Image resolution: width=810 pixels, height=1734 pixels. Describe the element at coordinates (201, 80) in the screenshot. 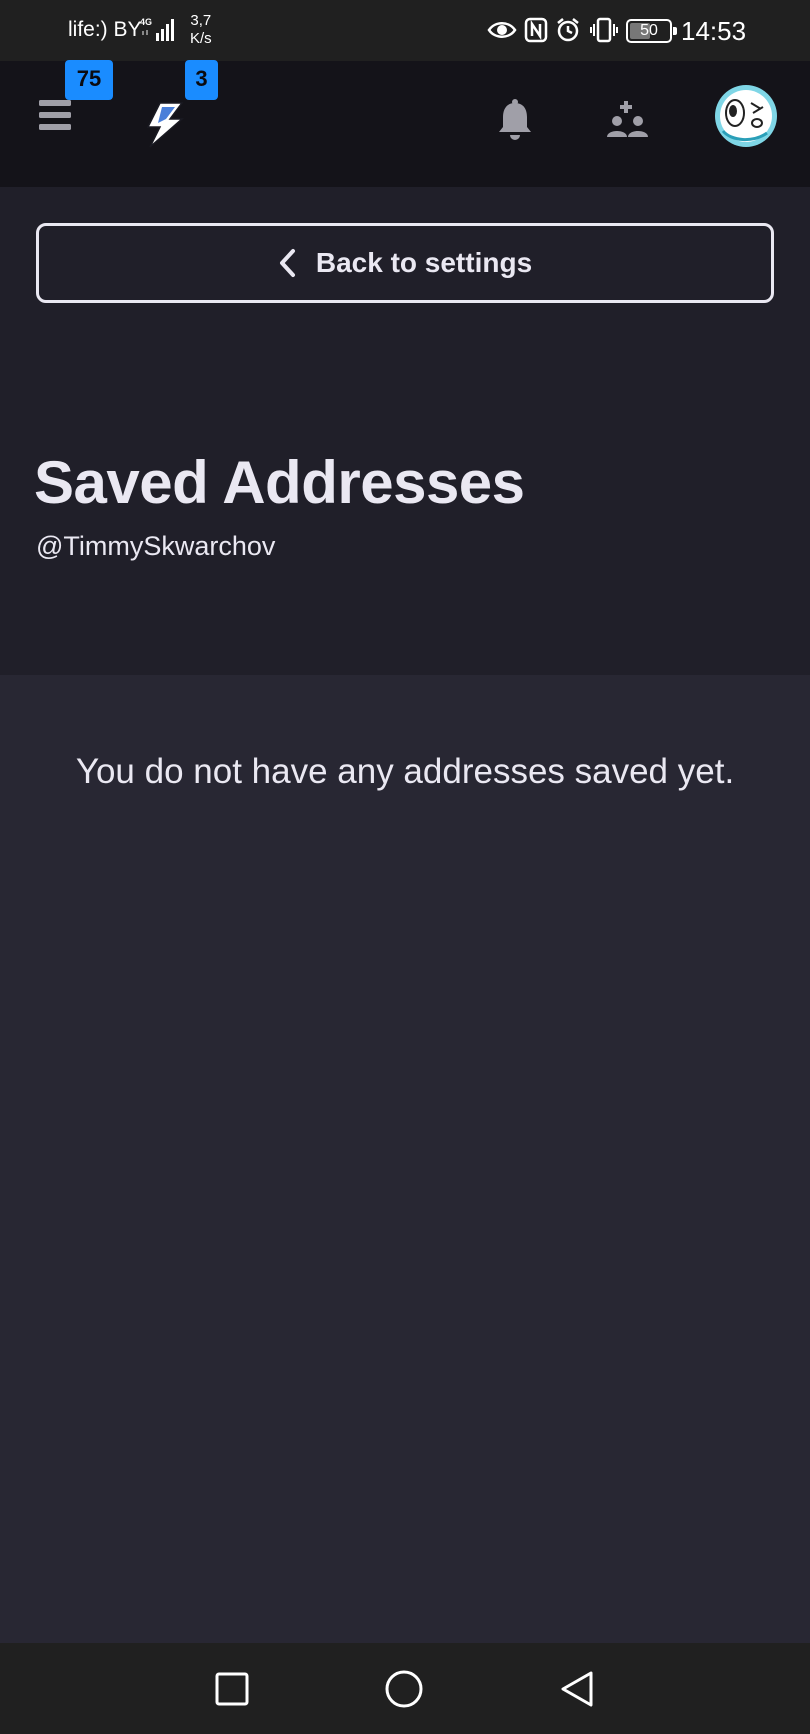

I see `logo-badge: 3` at that location.